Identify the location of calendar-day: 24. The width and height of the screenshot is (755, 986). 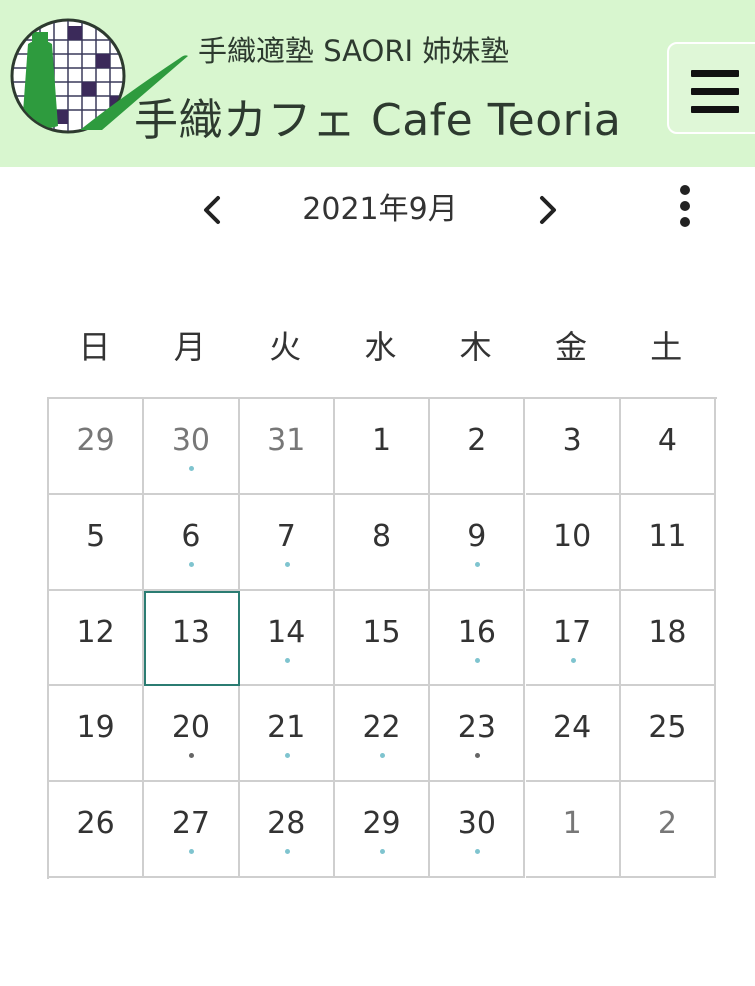
(573, 734).